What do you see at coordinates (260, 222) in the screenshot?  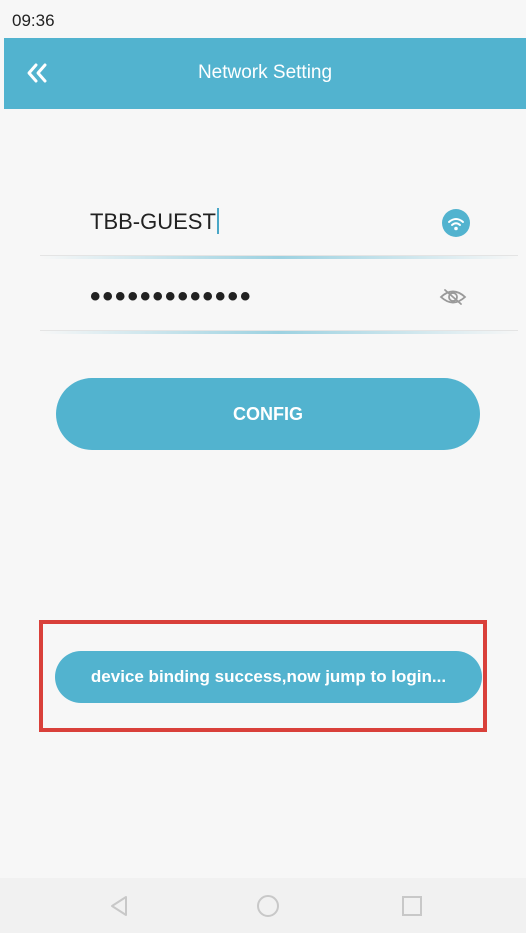 I see `ssid-field: TBB-GUEST` at bounding box center [260, 222].